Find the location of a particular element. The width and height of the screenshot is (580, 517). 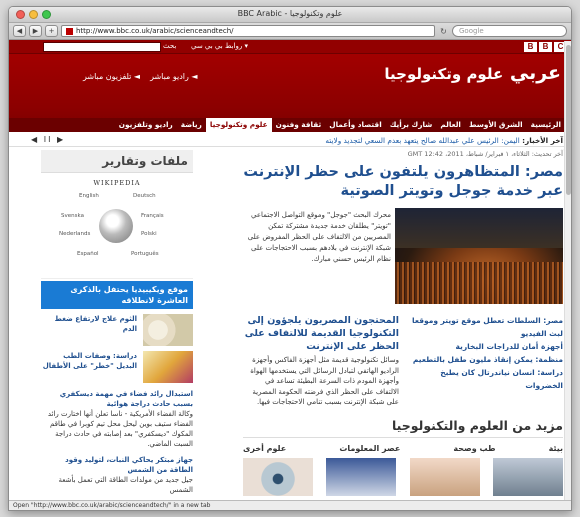

scrollbar-thumb is located at coordinates (568, 120).